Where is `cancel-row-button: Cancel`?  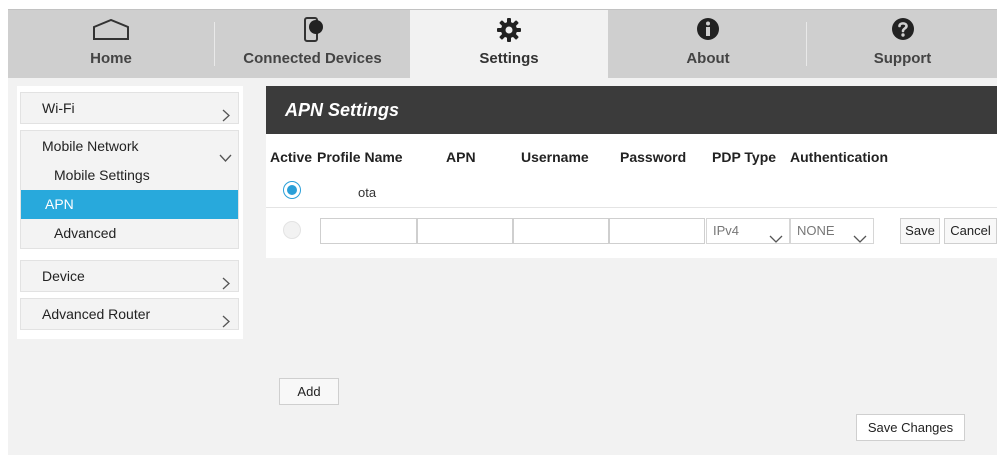
cancel-row-button: Cancel is located at coordinates (970, 231).